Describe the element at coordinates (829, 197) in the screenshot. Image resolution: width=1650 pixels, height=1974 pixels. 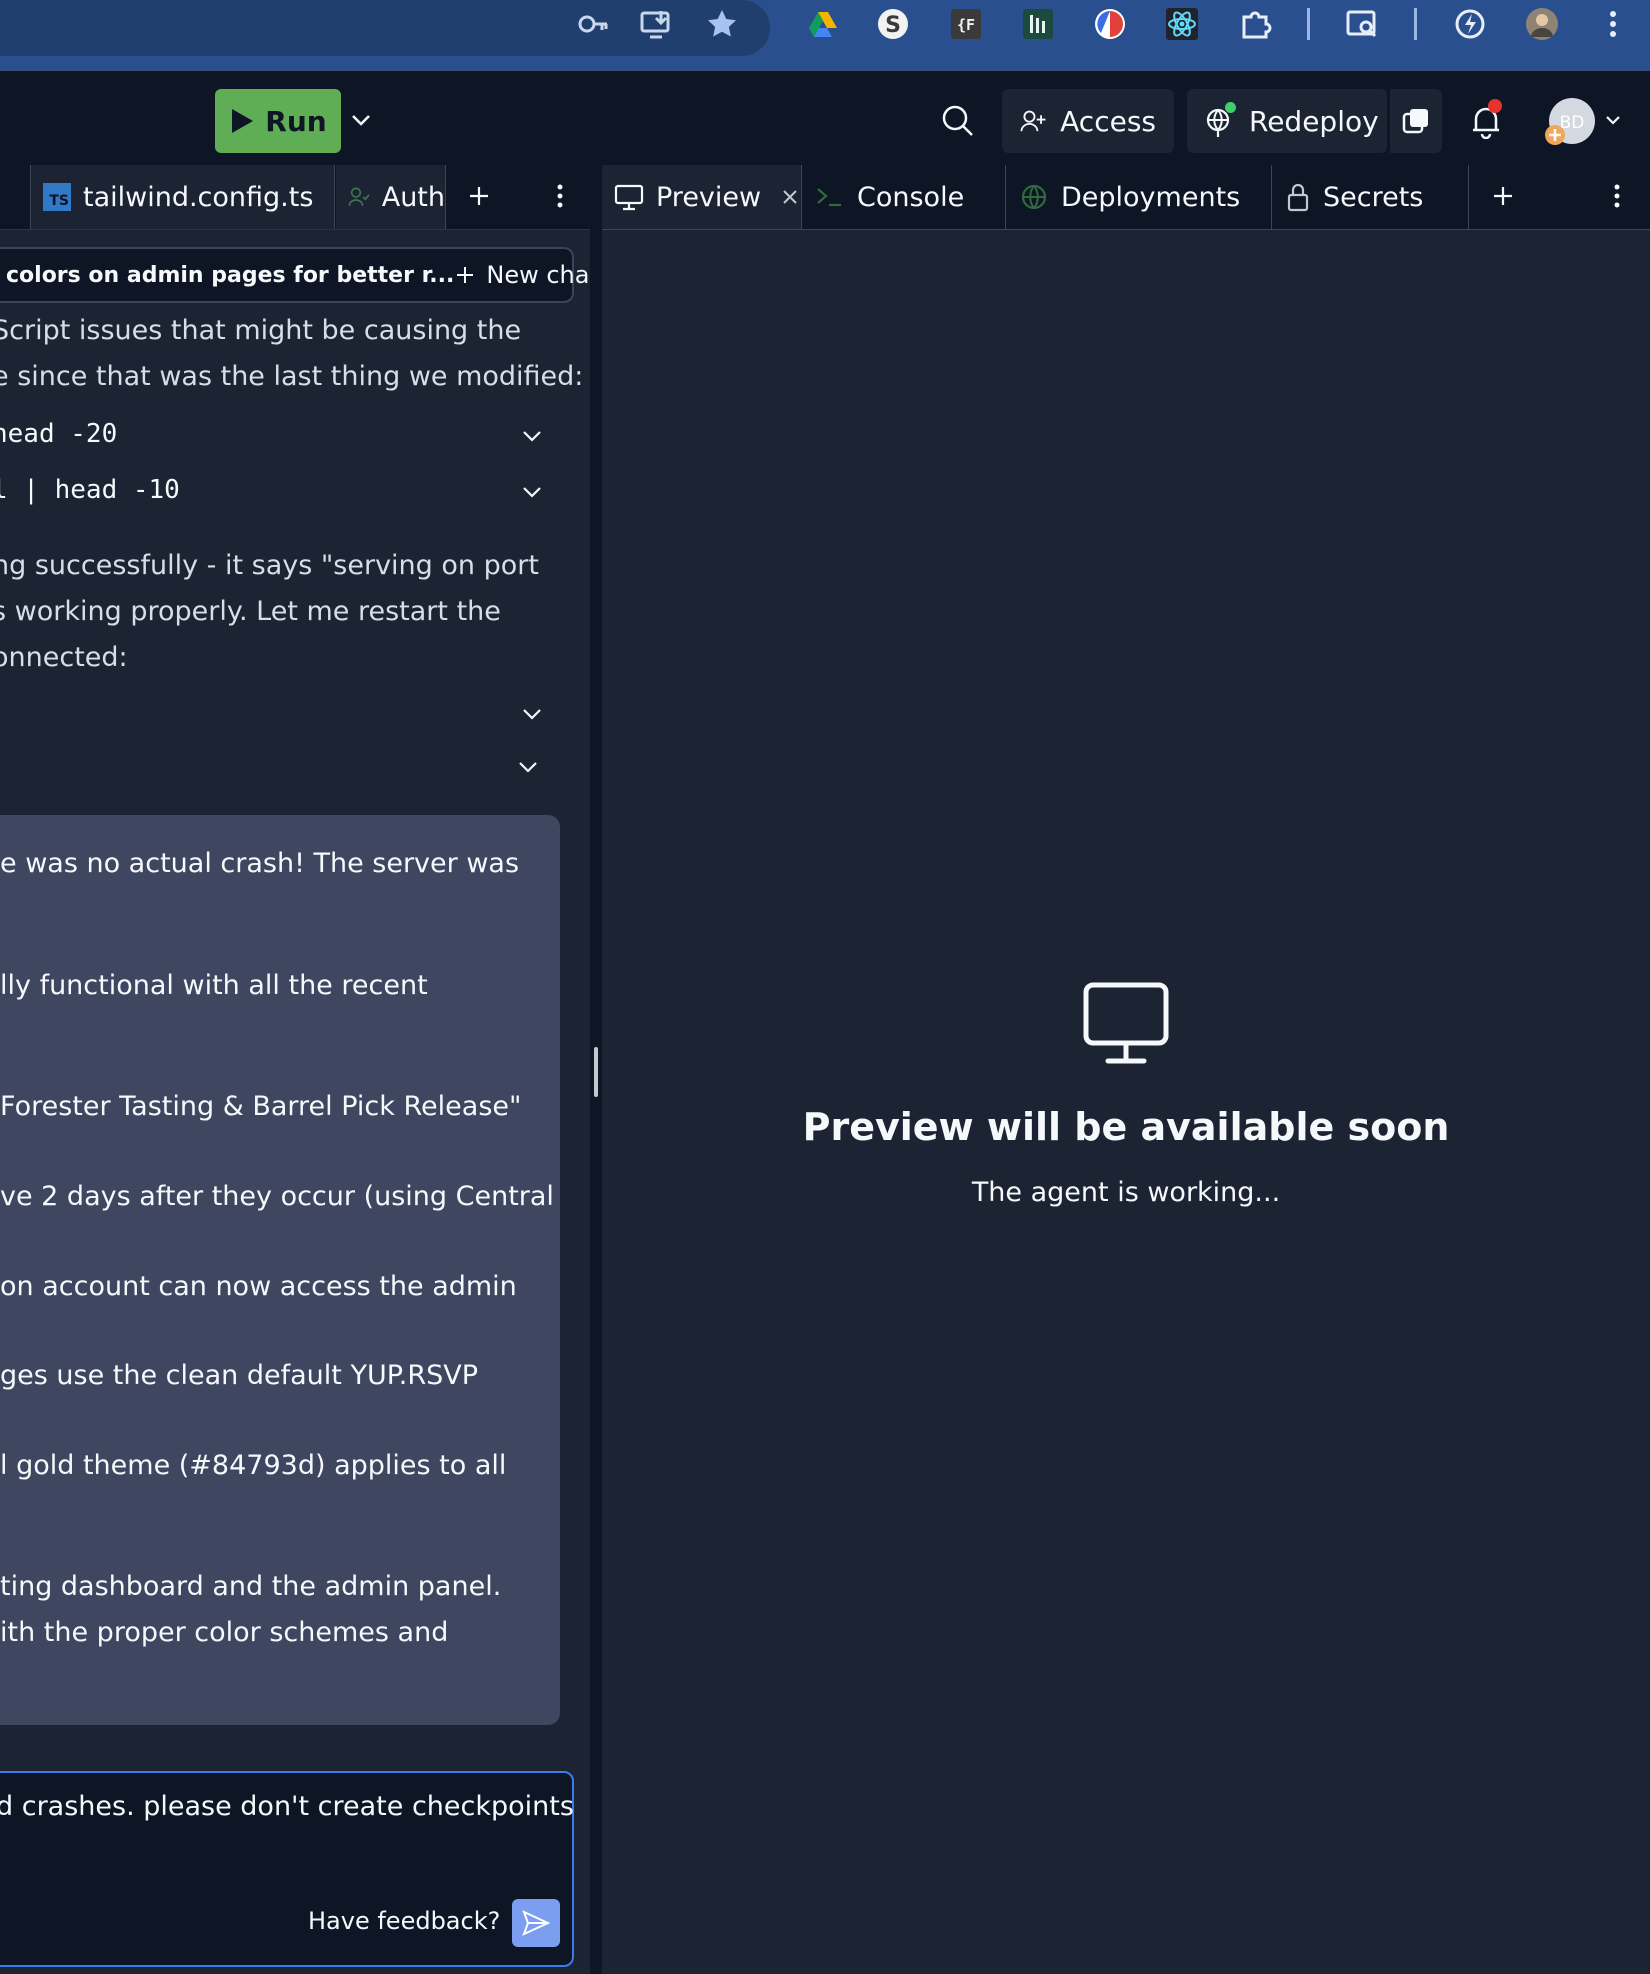
I see `terminal-icon` at that location.